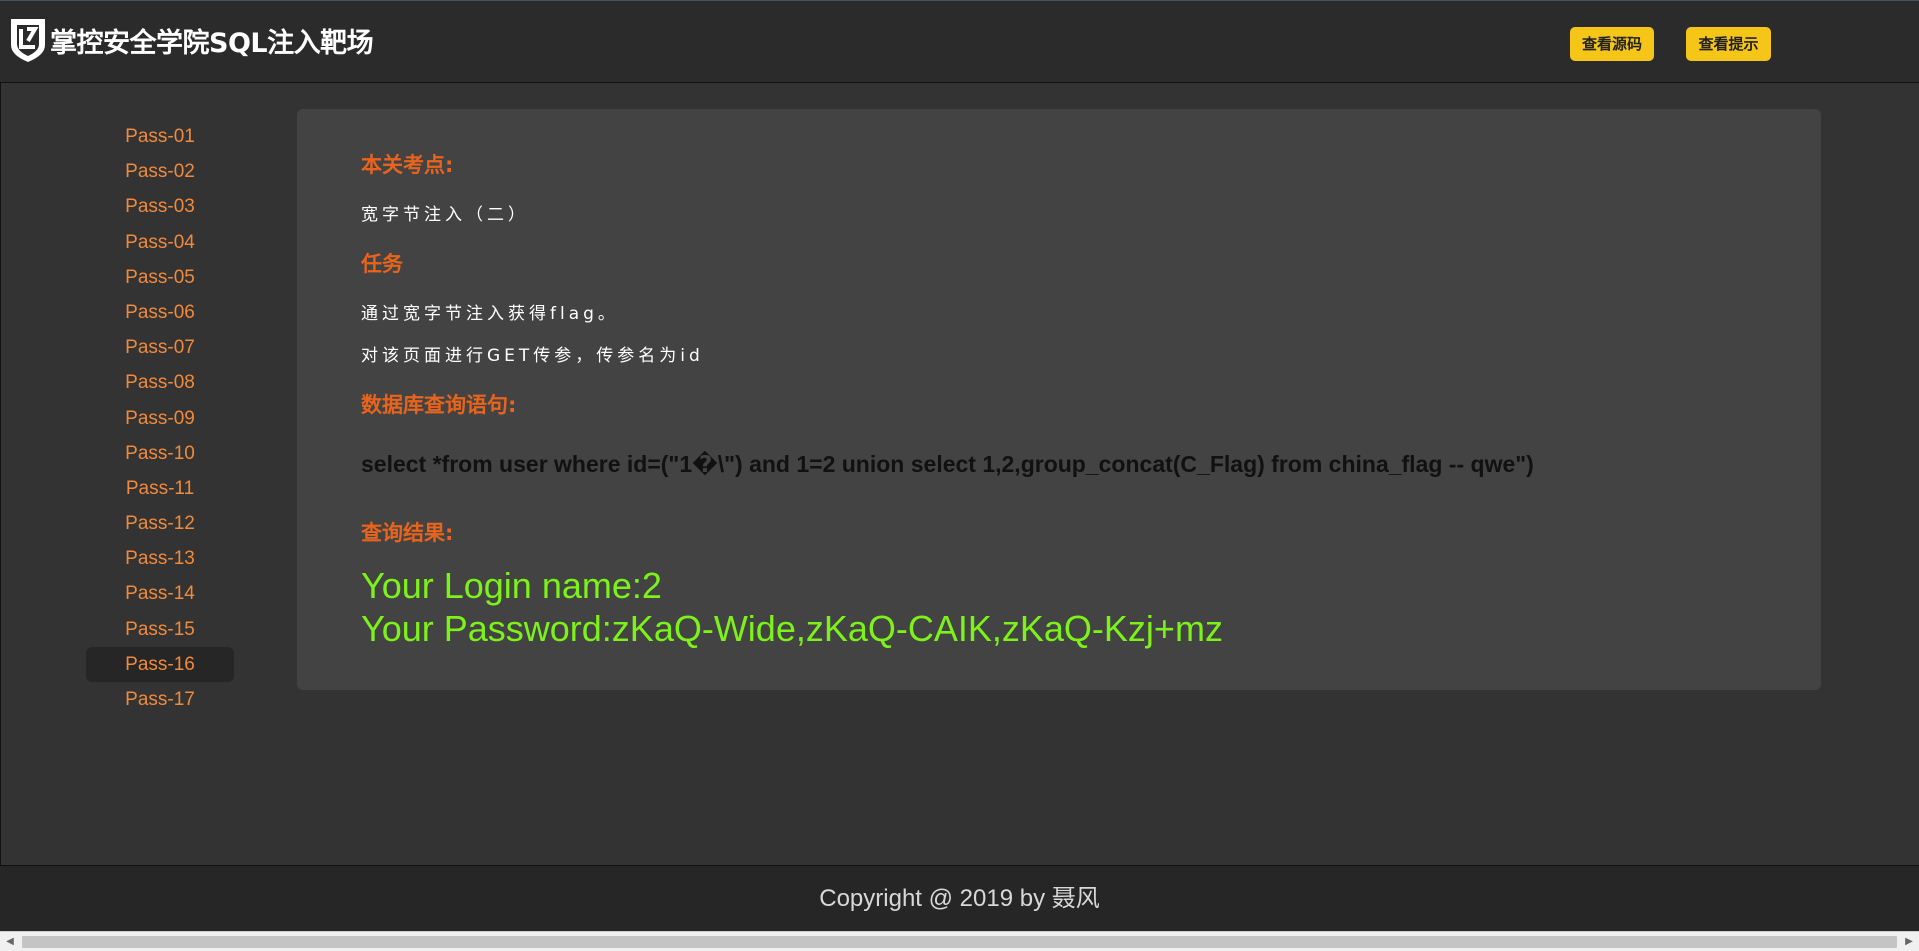  What do you see at coordinates (160, 277) in the screenshot?
I see `sidebar-item-pass-05: Pass-05` at bounding box center [160, 277].